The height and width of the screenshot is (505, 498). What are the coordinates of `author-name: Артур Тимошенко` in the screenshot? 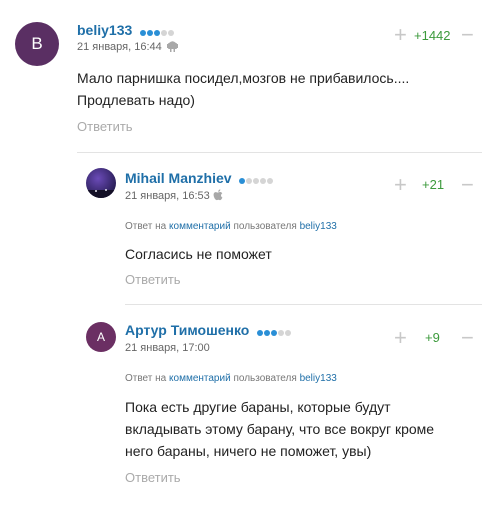 It's located at (208, 330).